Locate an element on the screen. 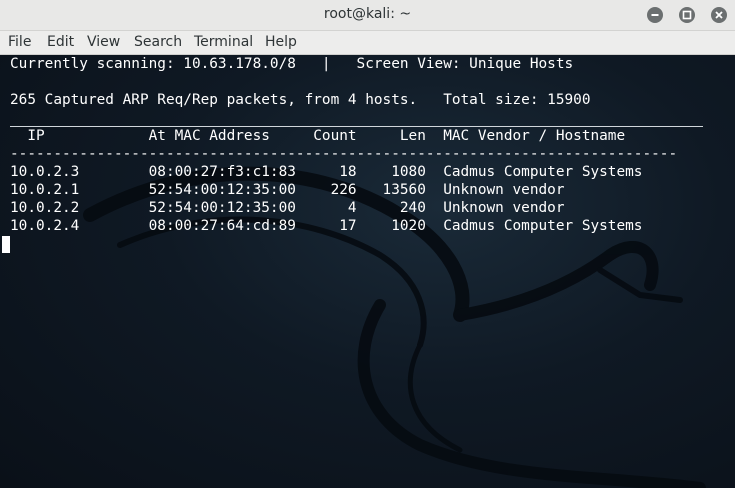  menu-file: File is located at coordinates (19, 42).